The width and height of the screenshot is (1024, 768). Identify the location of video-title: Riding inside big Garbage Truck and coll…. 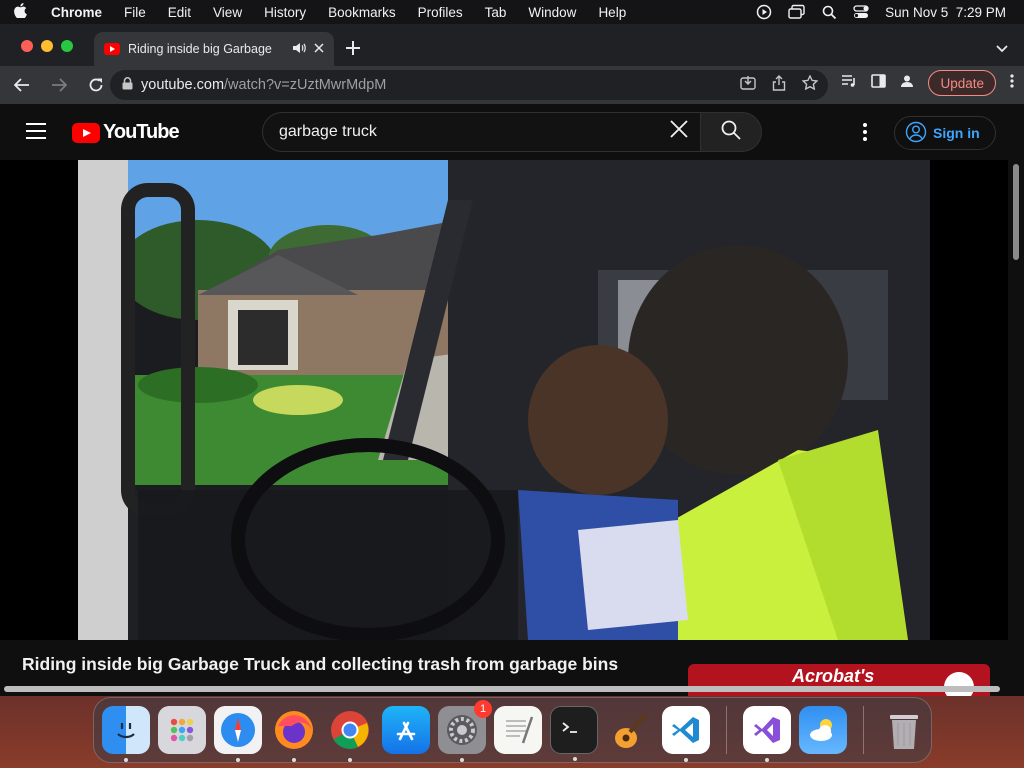
(320, 664).